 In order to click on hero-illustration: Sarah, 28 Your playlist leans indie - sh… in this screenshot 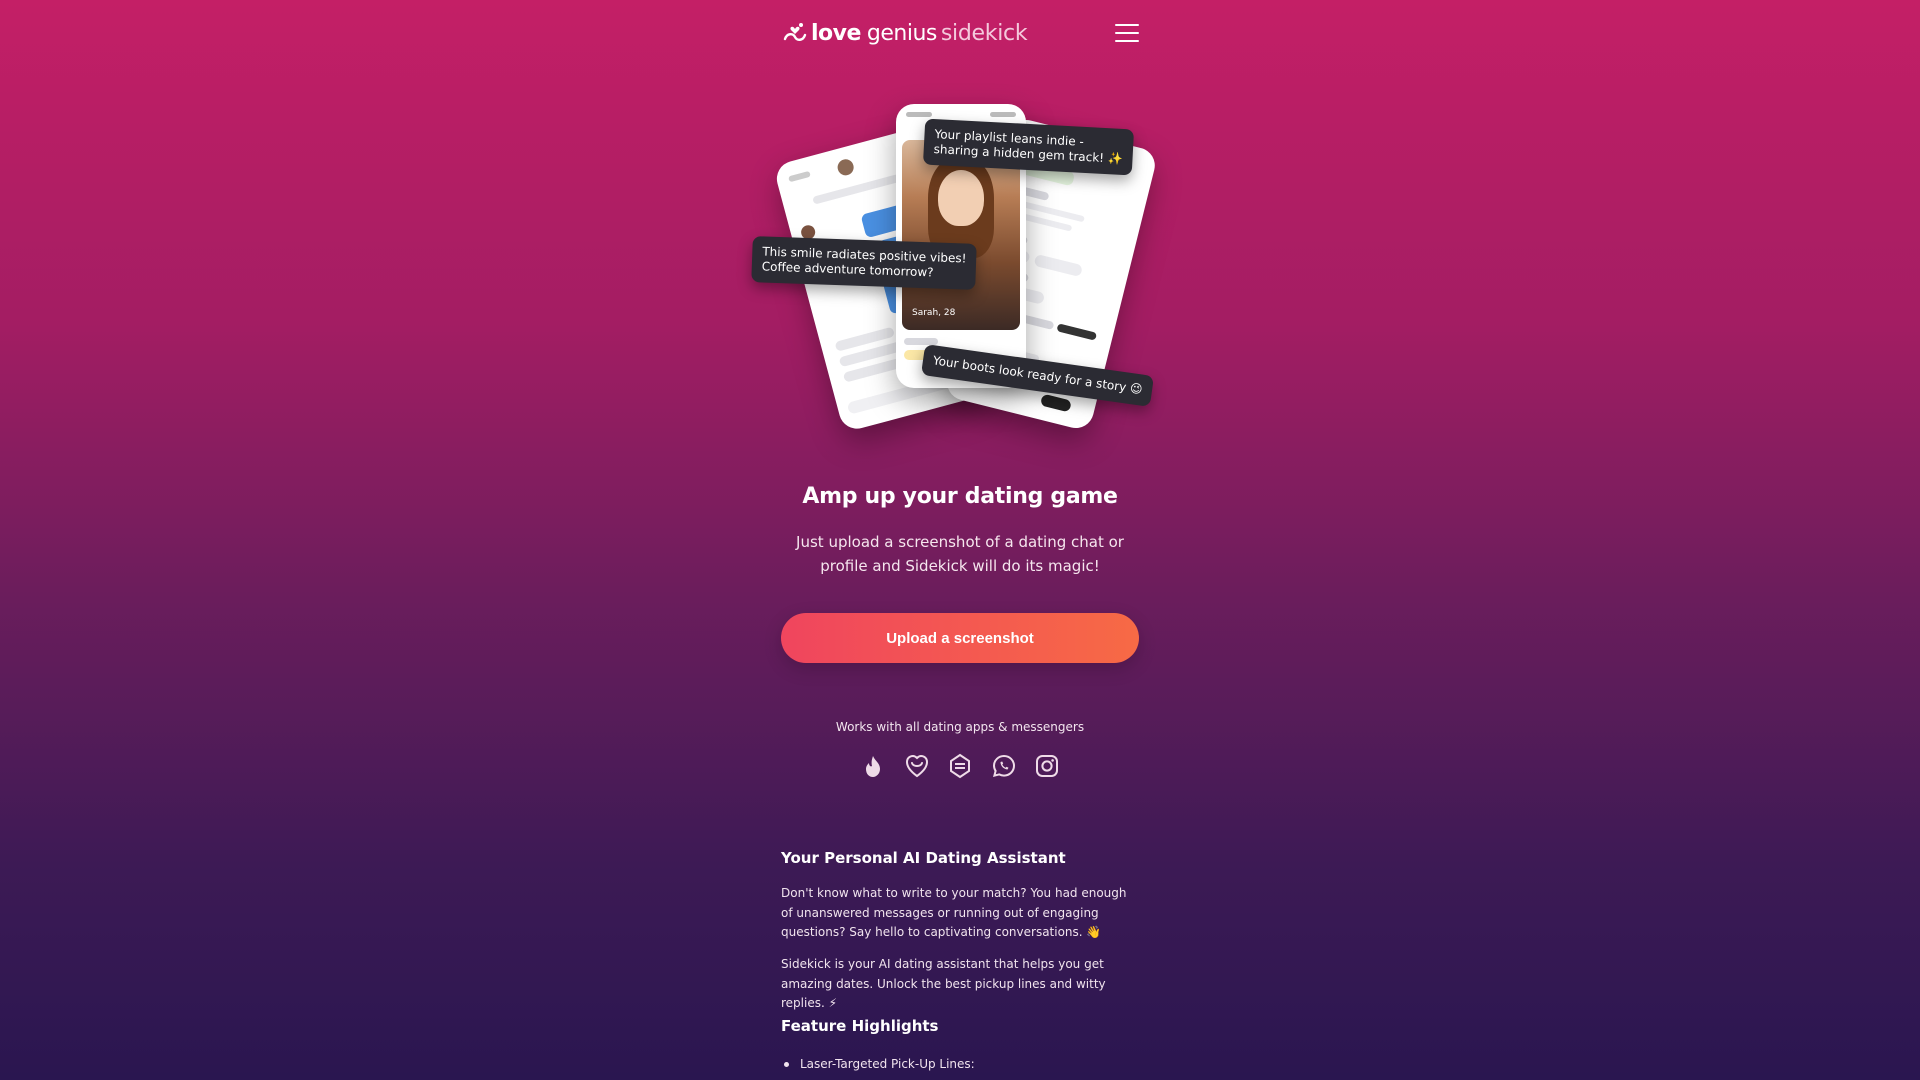, I will do `click(958, 267)`.